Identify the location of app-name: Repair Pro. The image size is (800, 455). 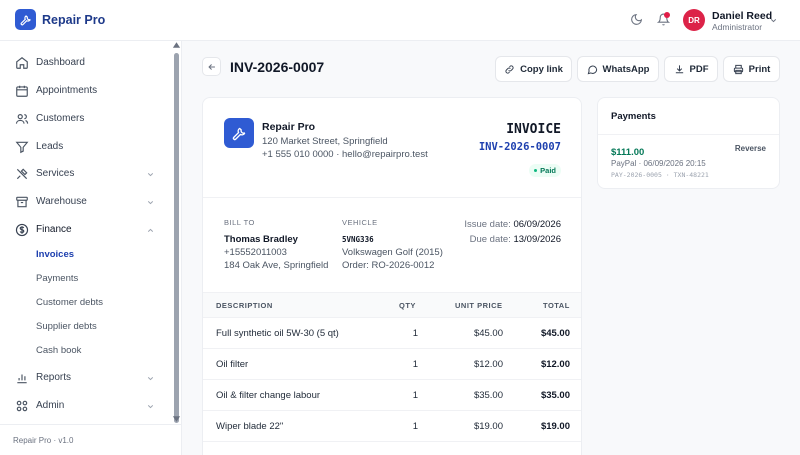
(73, 20).